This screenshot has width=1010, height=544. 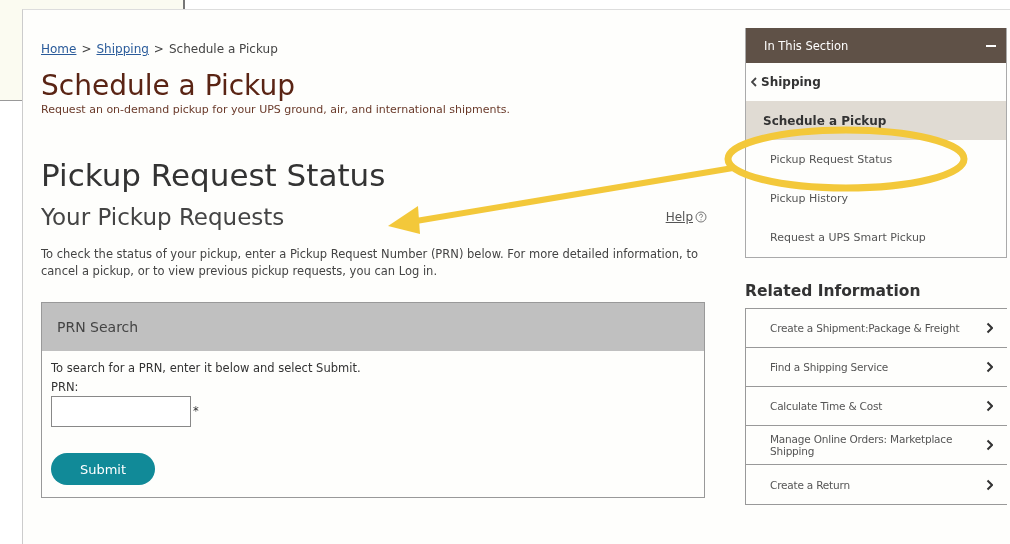 What do you see at coordinates (876, 198) in the screenshot?
I see `section-nav-item: Pickup History` at bounding box center [876, 198].